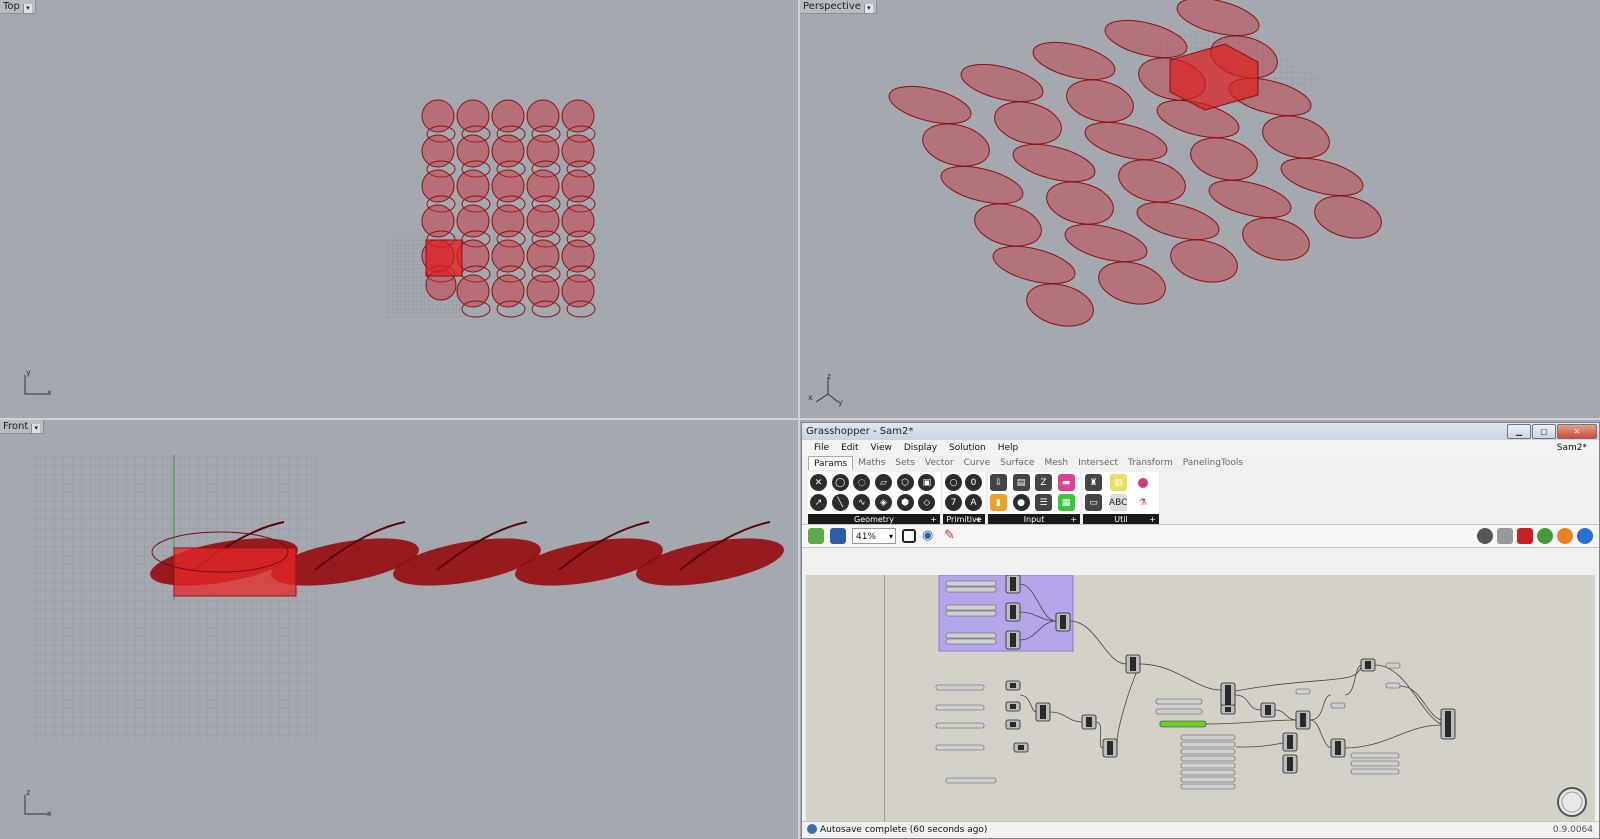  I want to click on number-param-icon: 0, so click(973, 482).